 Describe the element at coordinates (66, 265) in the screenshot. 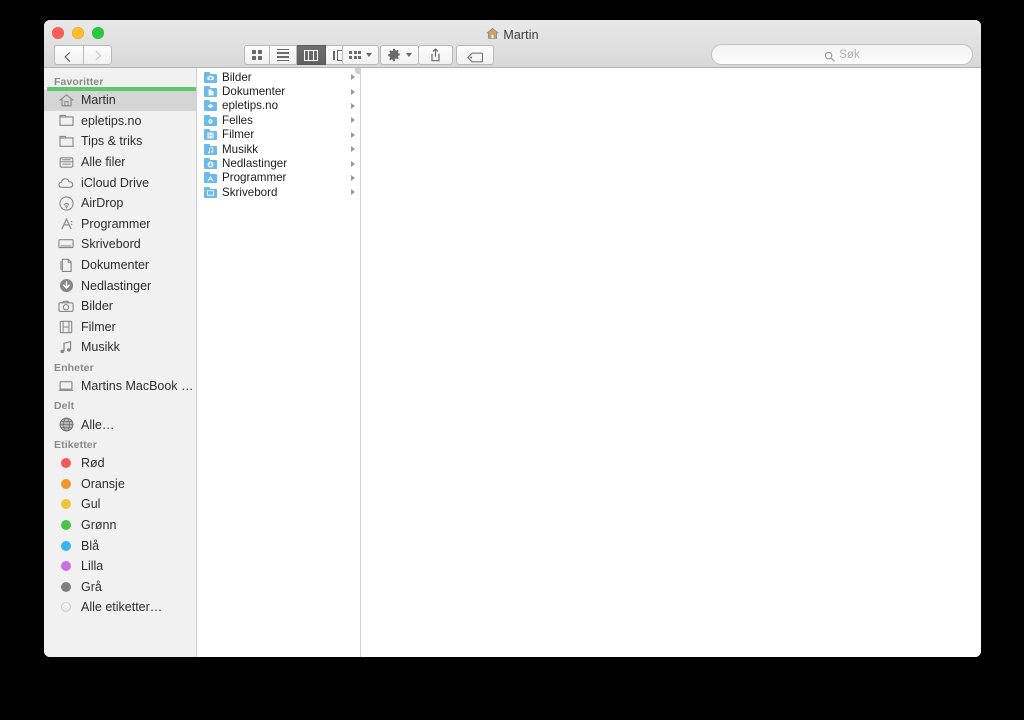

I see `documents-icon` at that location.